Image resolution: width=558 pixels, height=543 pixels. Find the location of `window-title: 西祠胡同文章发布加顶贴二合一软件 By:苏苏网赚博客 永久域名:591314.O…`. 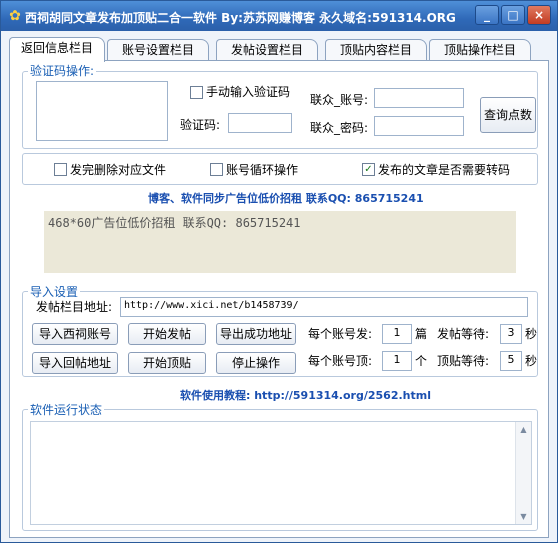

window-title: 西祠胡同文章发布加顶贴二合一软件 By:苏苏网赚博客 永久域名:591314.O… is located at coordinates (240, 18).